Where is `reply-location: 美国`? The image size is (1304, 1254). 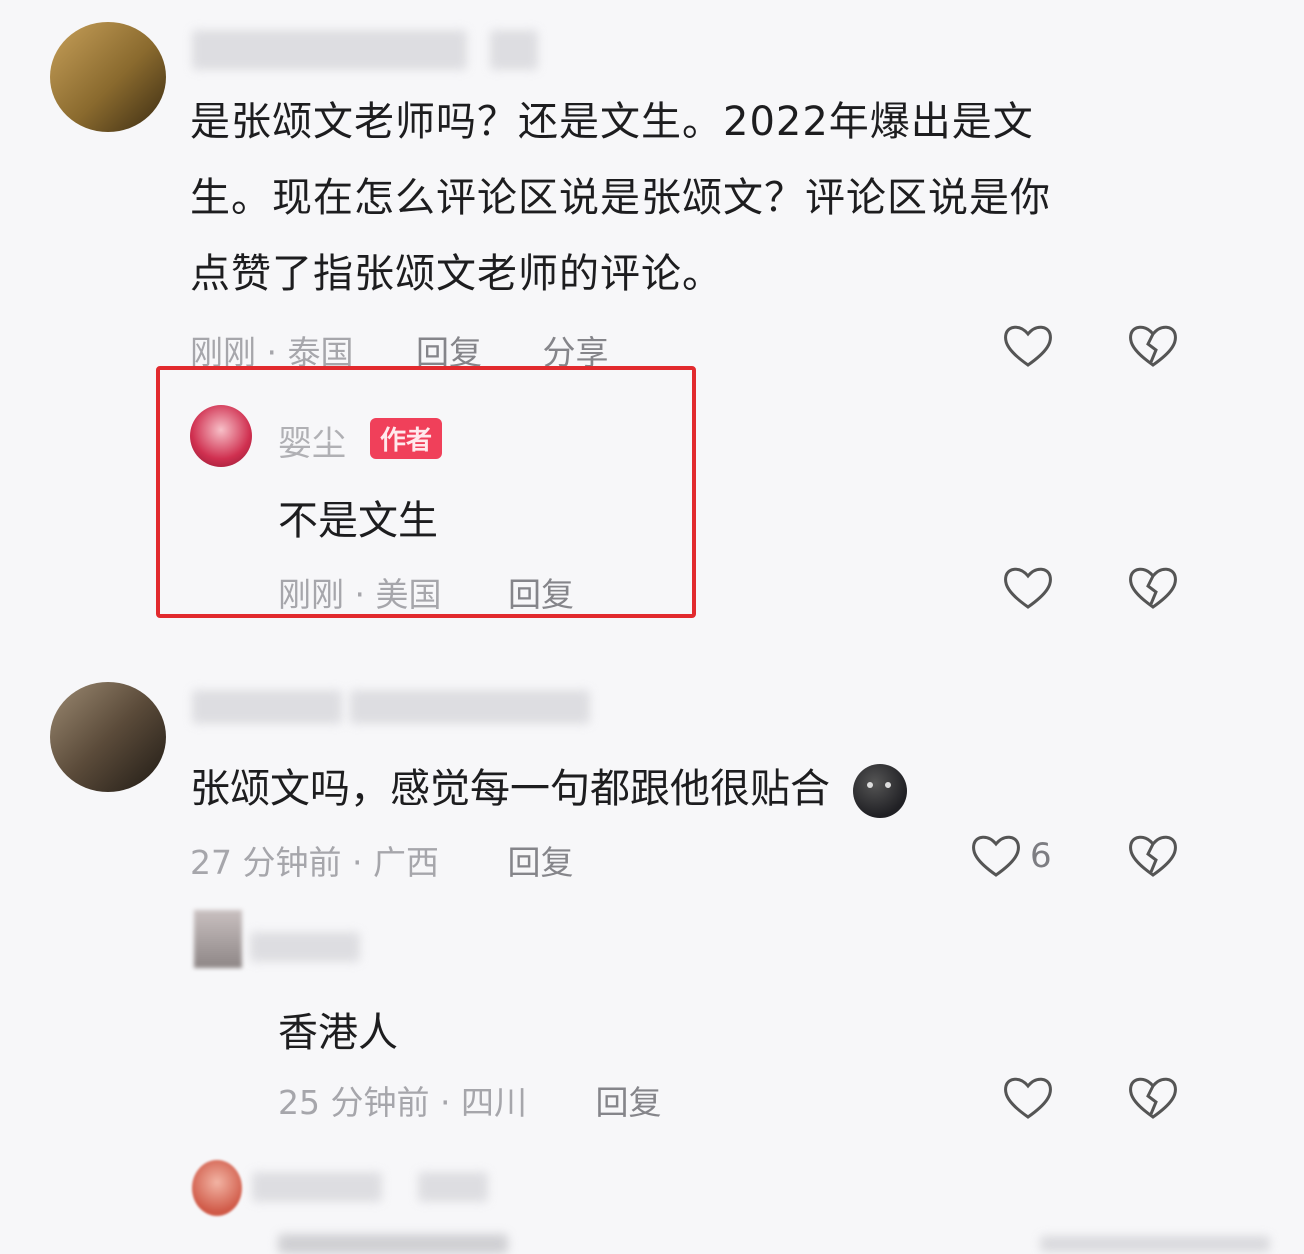 reply-location: 美国 is located at coordinates (408, 594).